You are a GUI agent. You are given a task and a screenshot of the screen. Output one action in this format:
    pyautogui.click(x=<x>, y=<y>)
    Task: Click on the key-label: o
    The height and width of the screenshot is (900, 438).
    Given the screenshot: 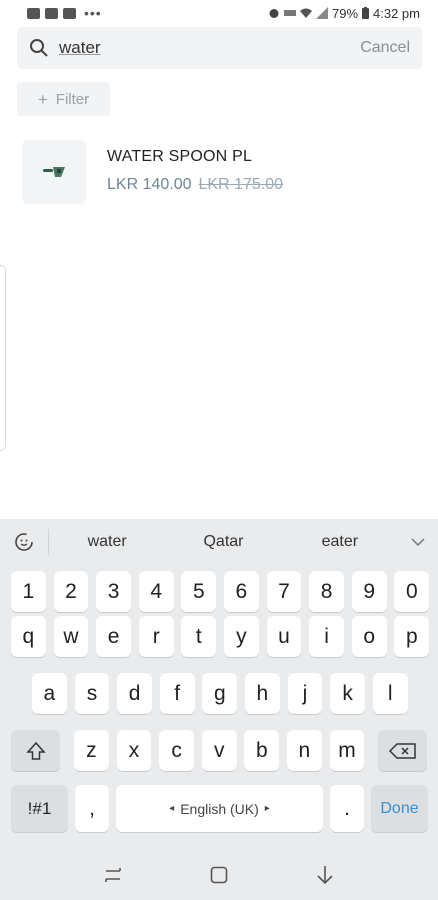 What is the action you would take?
    pyautogui.click(x=369, y=636)
    